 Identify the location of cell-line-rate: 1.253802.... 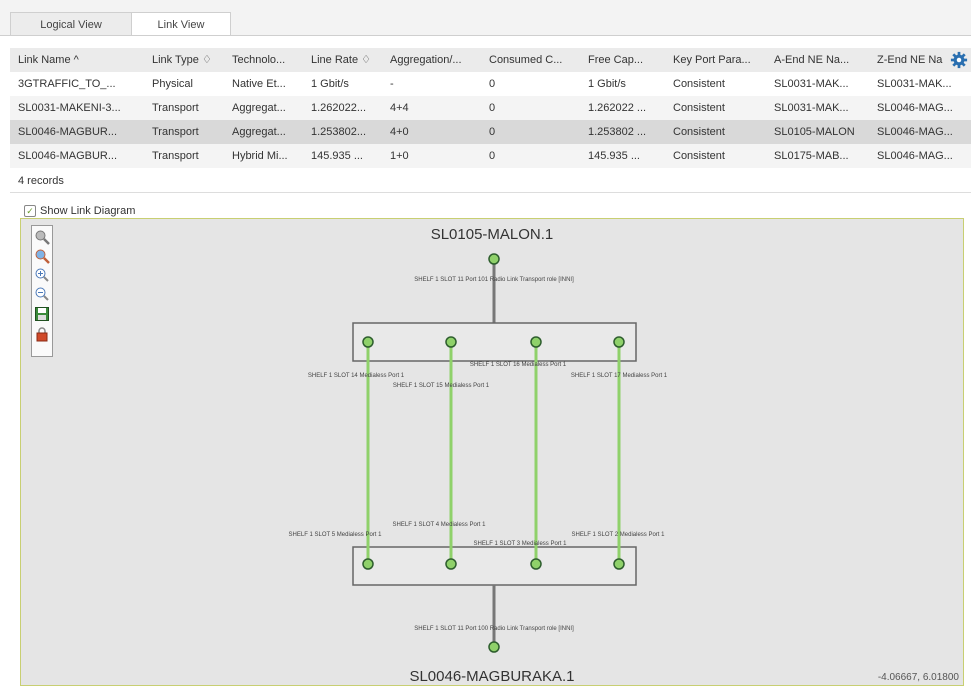
(339, 132).